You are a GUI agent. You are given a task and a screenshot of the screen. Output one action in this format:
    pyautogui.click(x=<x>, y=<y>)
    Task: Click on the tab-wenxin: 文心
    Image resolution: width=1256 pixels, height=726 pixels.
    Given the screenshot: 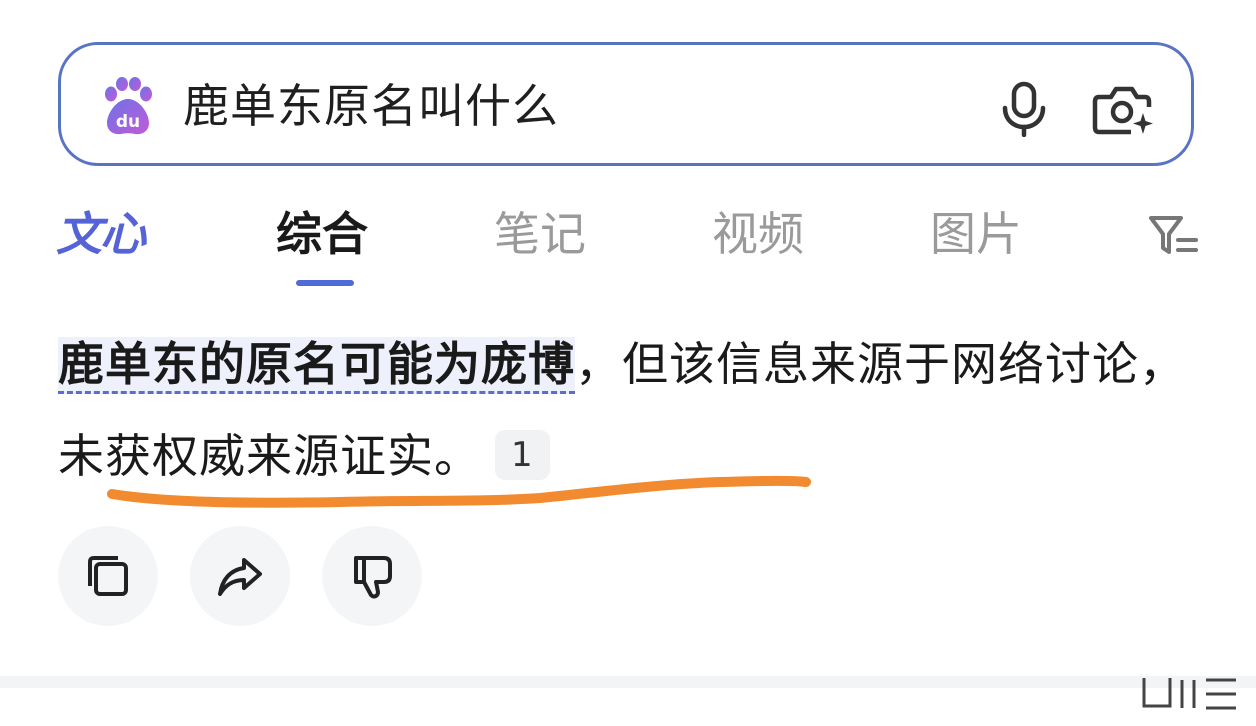 What is the action you would take?
    pyautogui.click(x=101, y=234)
    